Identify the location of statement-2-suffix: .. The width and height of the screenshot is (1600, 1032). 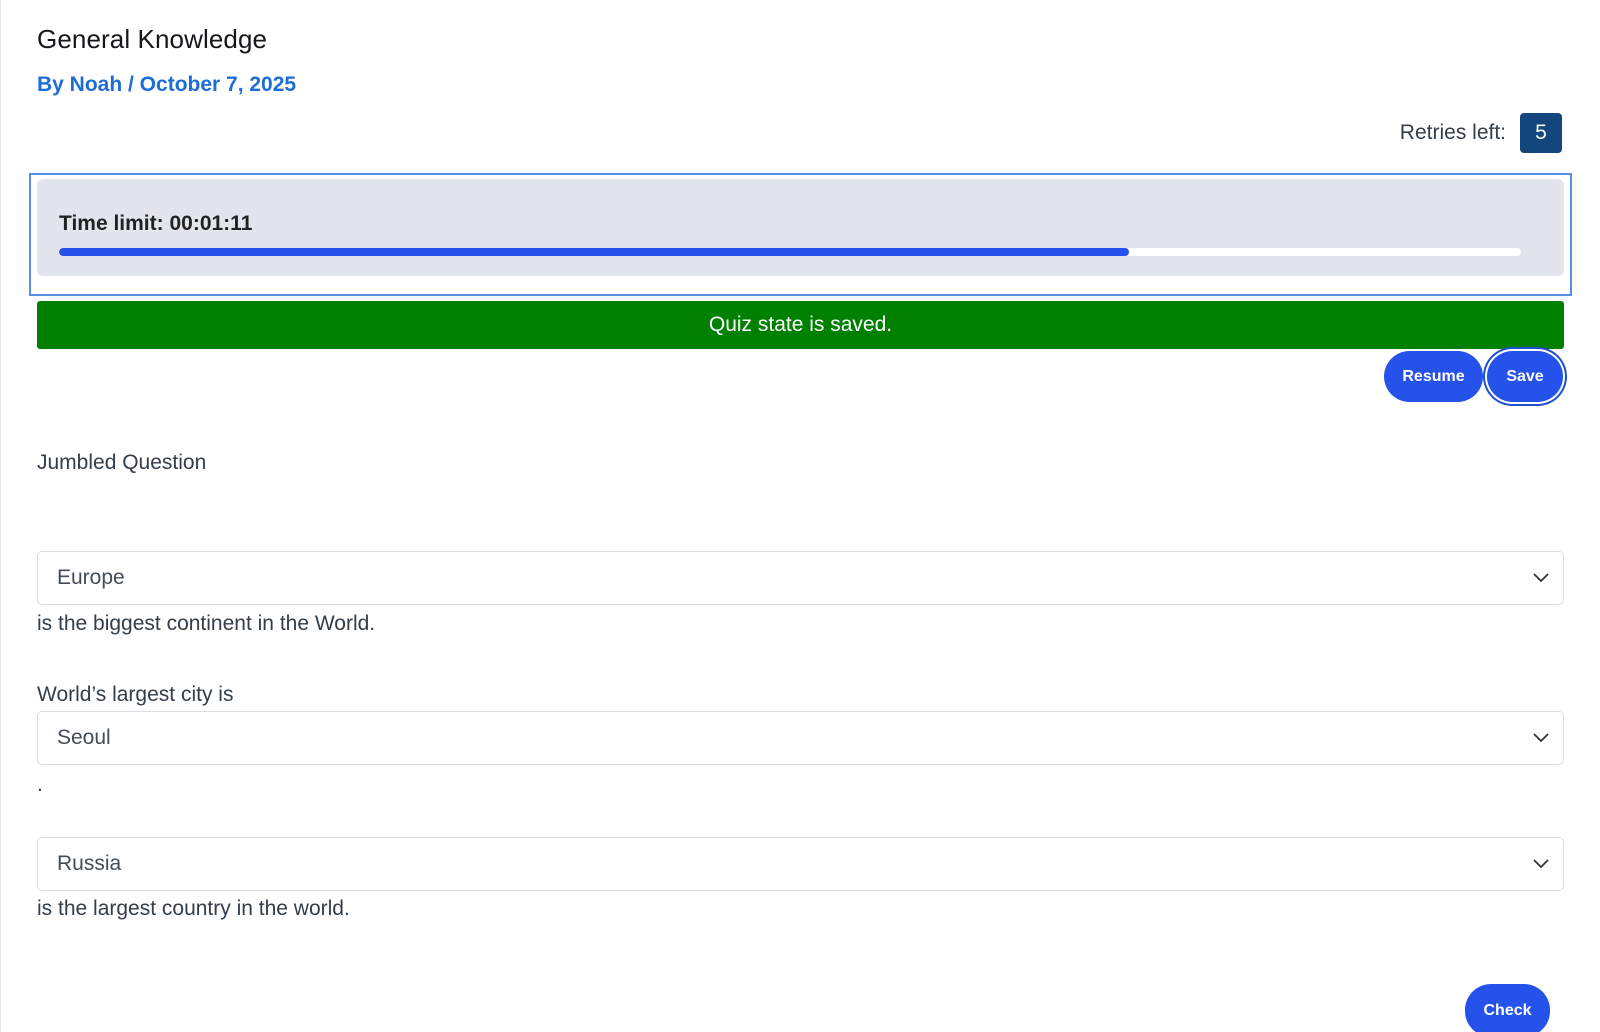
(40, 784).